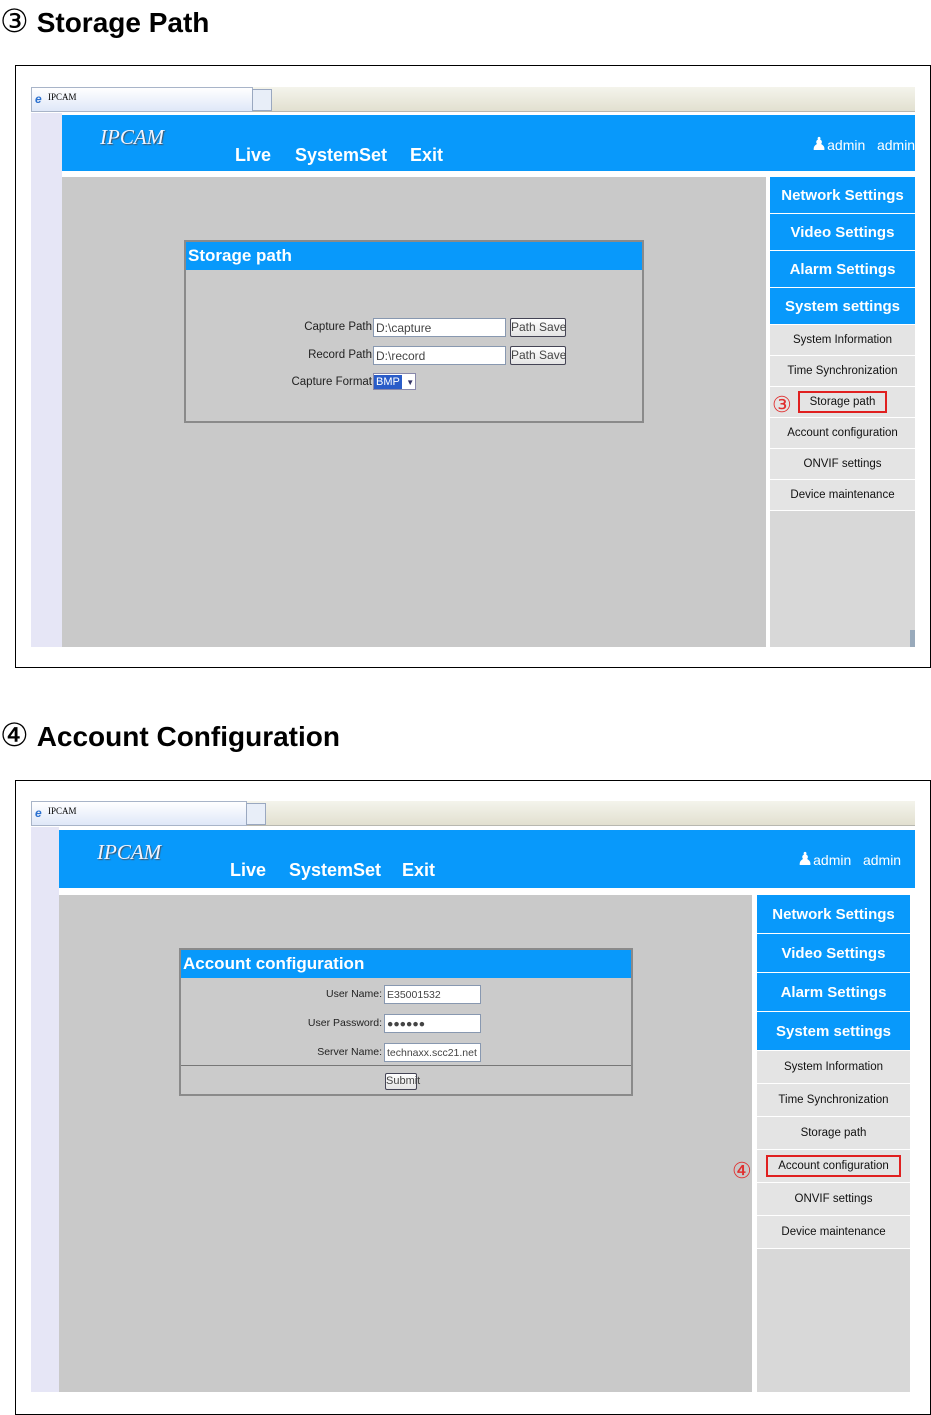  I want to click on section-number: ④, so click(14, 735).